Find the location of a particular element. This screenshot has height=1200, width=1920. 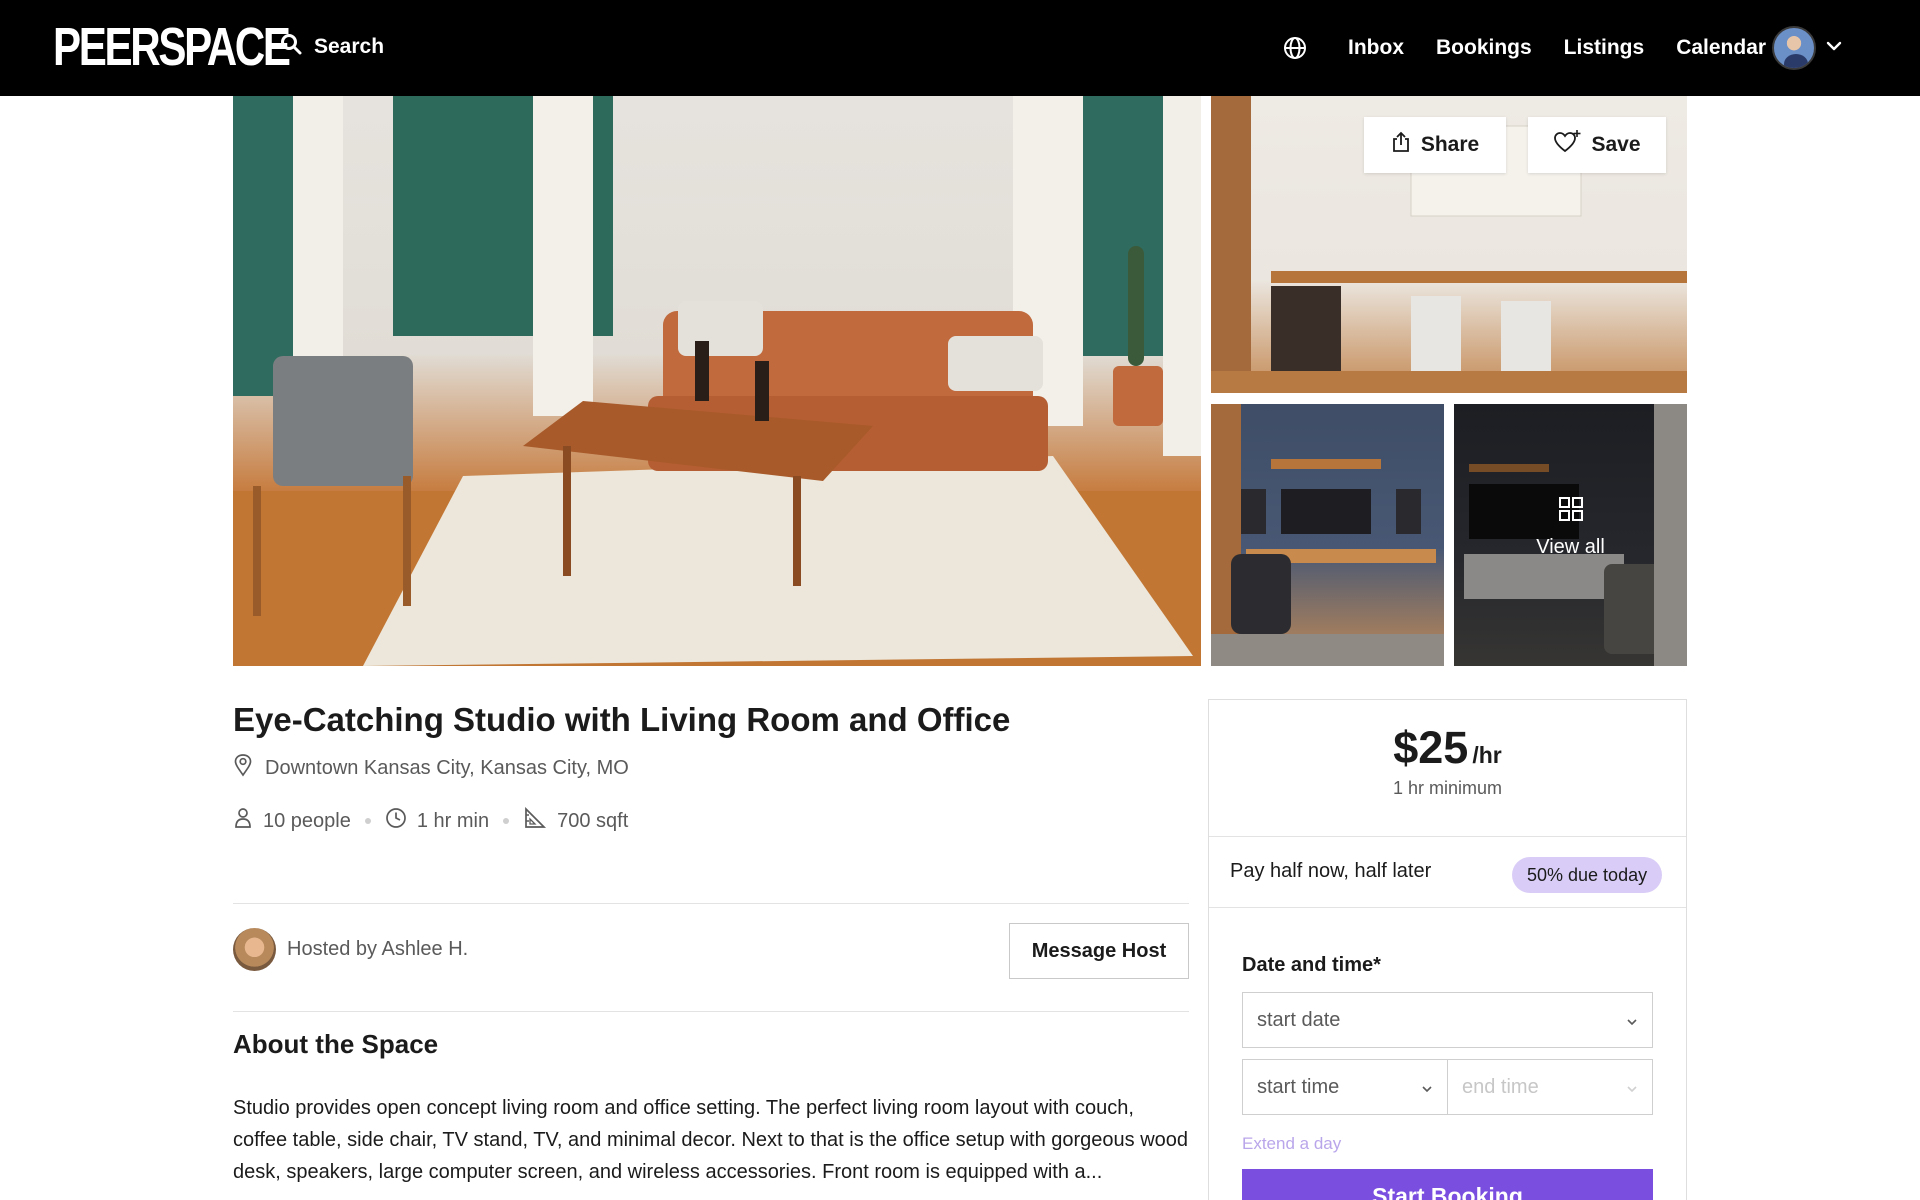

start-date-select: start date is located at coordinates (1447, 1020).